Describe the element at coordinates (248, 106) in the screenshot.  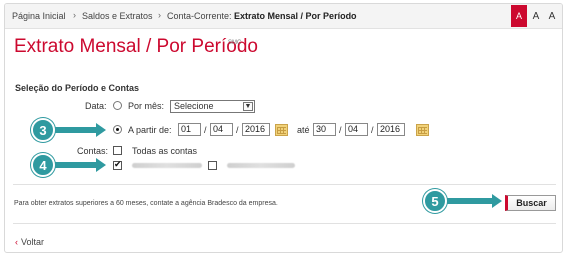
I see `chevron-down-icon: ▼` at that location.